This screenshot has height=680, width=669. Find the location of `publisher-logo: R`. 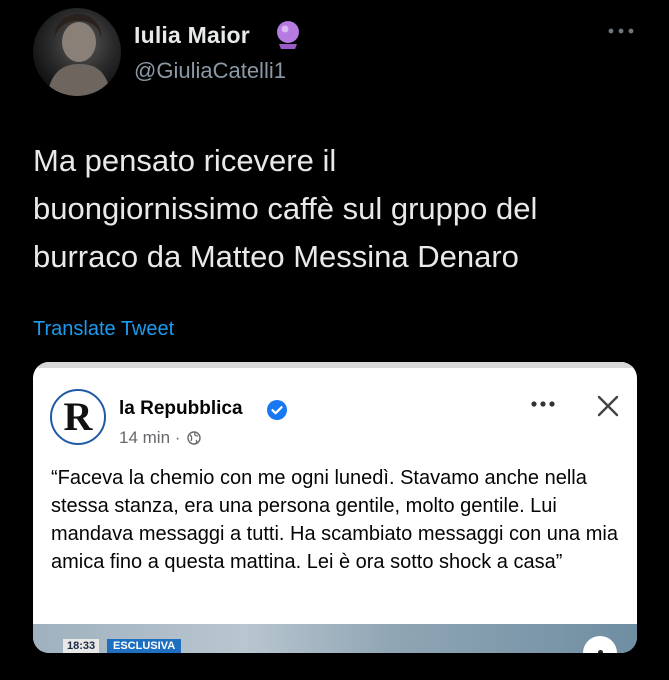

publisher-logo: R is located at coordinates (78, 417).